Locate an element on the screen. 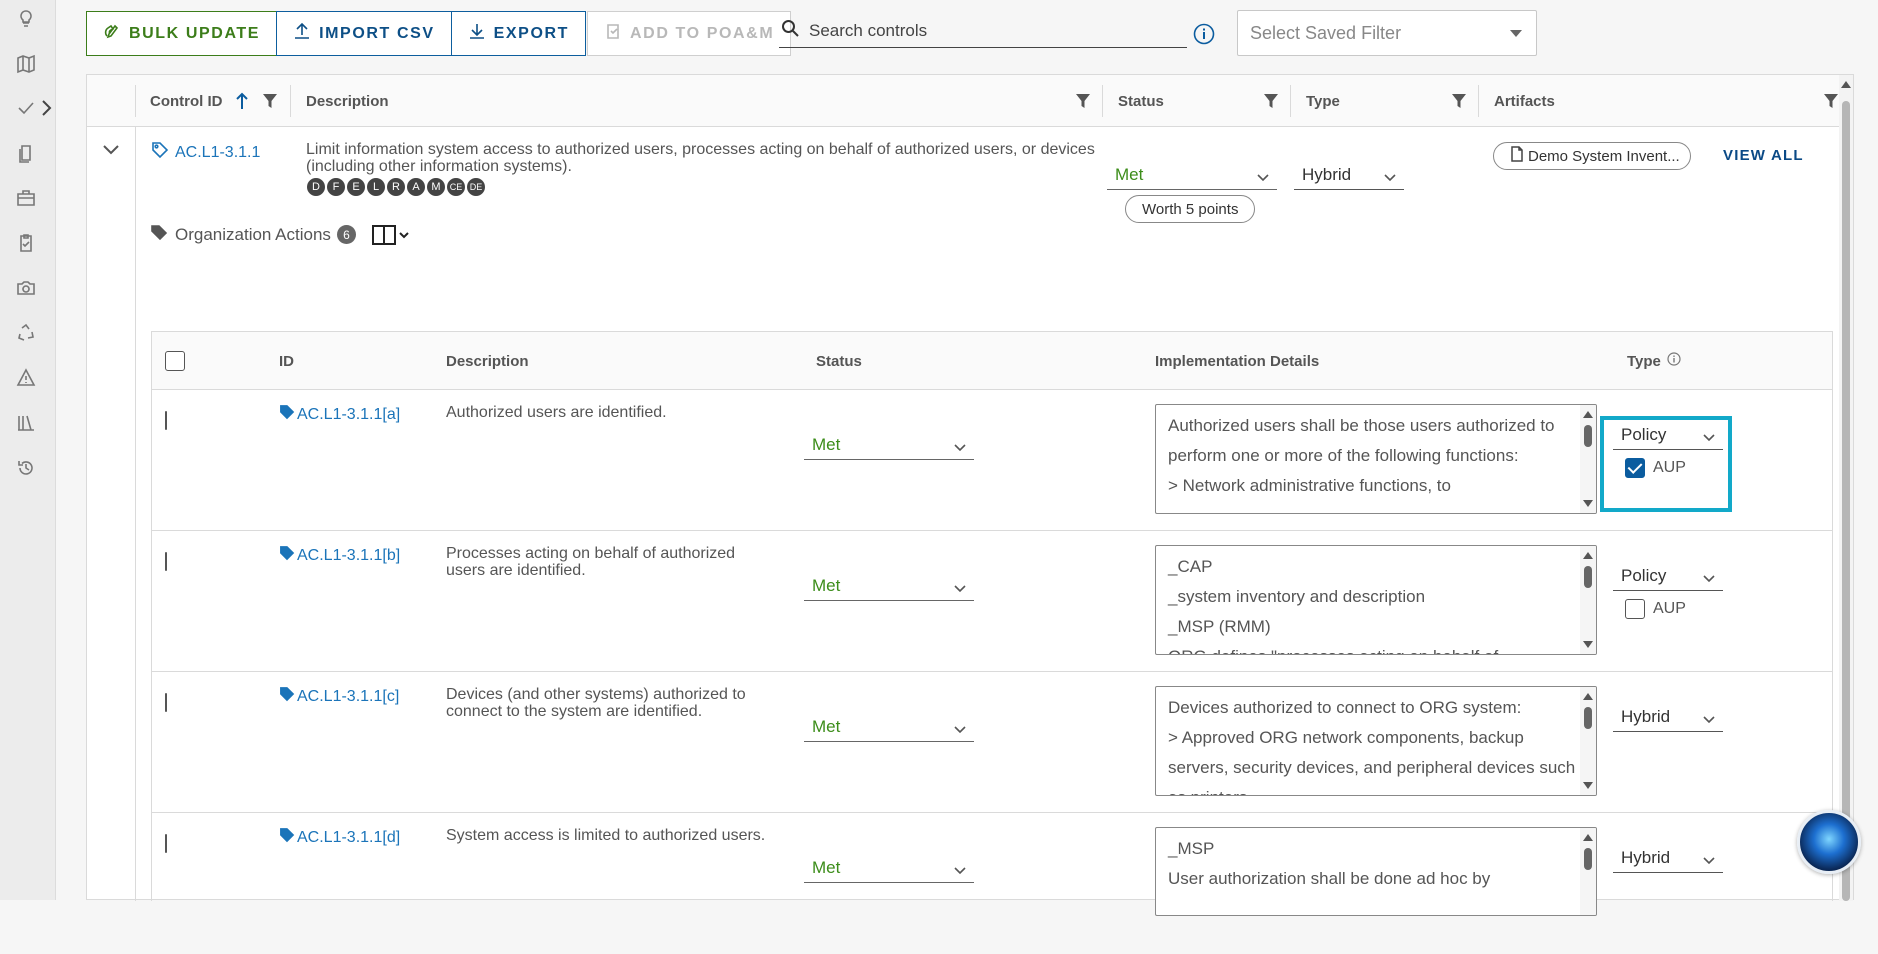  recycle-icon is located at coordinates (26, 333).